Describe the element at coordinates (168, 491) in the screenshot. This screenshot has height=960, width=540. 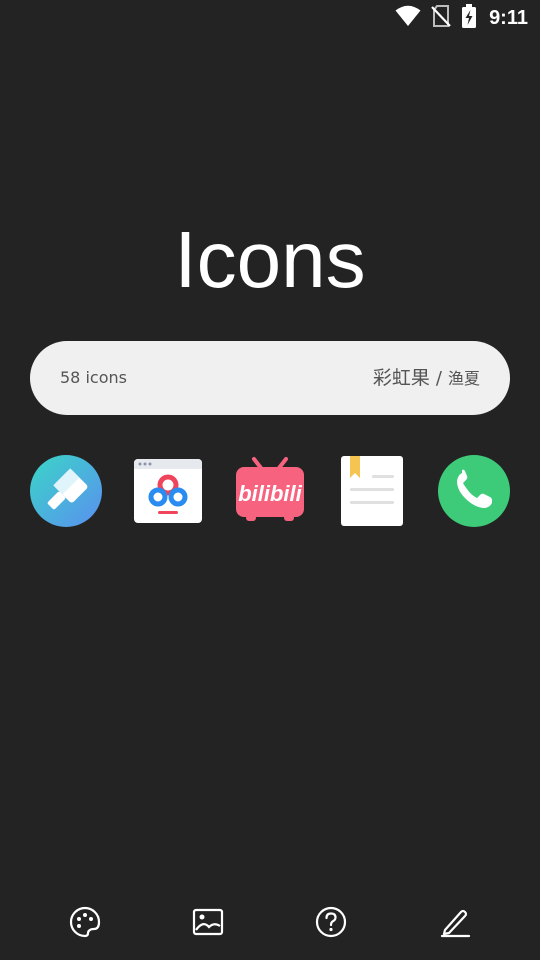
I see `baidu-netdisk-app-icon` at that location.